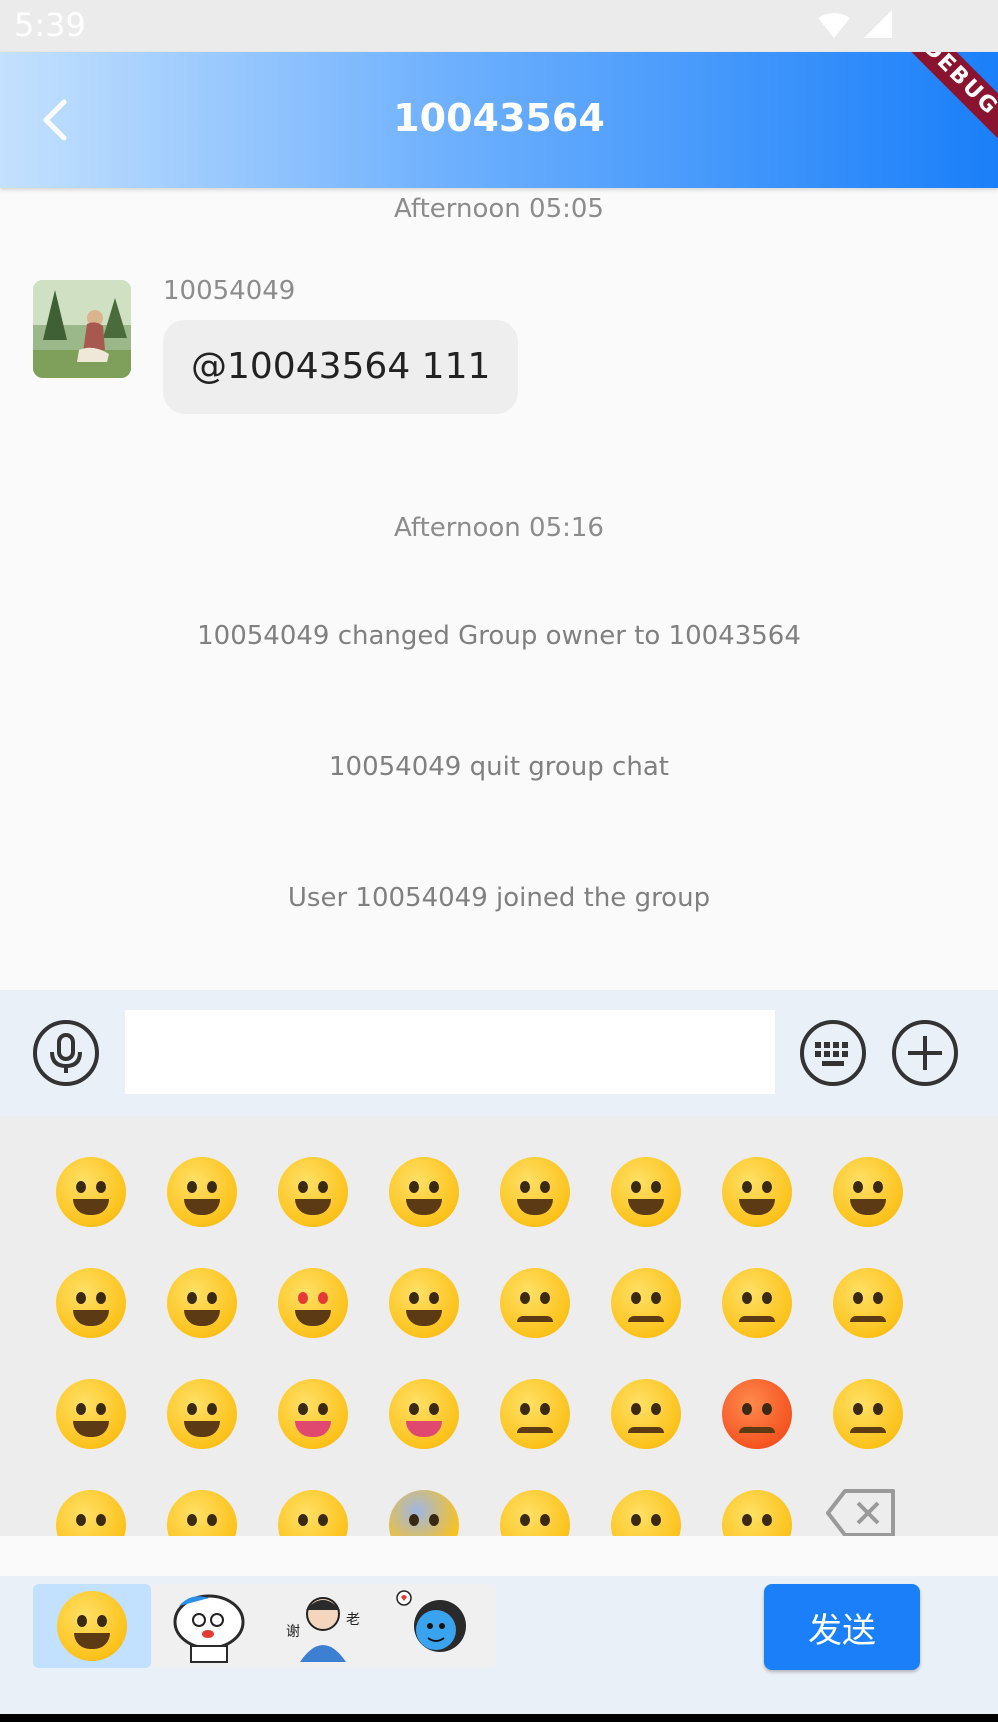 This screenshot has height=1722, width=998. What do you see at coordinates (861, 1512) in the screenshot?
I see `backspace-icon` at bounding box center [861, 1512].